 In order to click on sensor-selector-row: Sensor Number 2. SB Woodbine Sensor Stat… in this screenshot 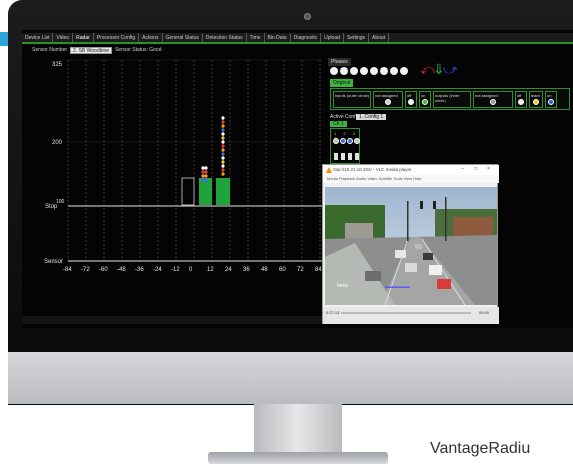, I will do `click(96, 50)`.